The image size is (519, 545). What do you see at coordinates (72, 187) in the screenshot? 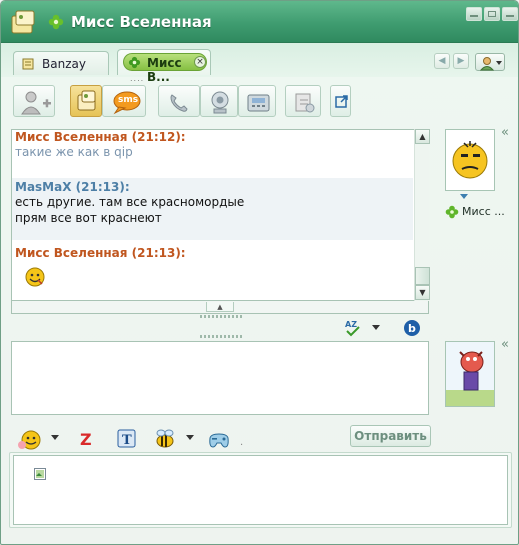
I see `message-sender: MasMaX (21:13):` at bounding box center [72, 187].